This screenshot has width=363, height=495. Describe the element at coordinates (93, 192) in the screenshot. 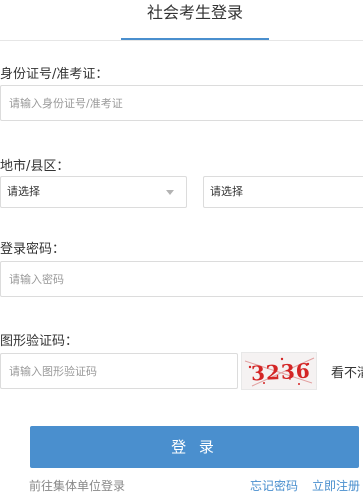

I see `city-select: 请选择` at that location.